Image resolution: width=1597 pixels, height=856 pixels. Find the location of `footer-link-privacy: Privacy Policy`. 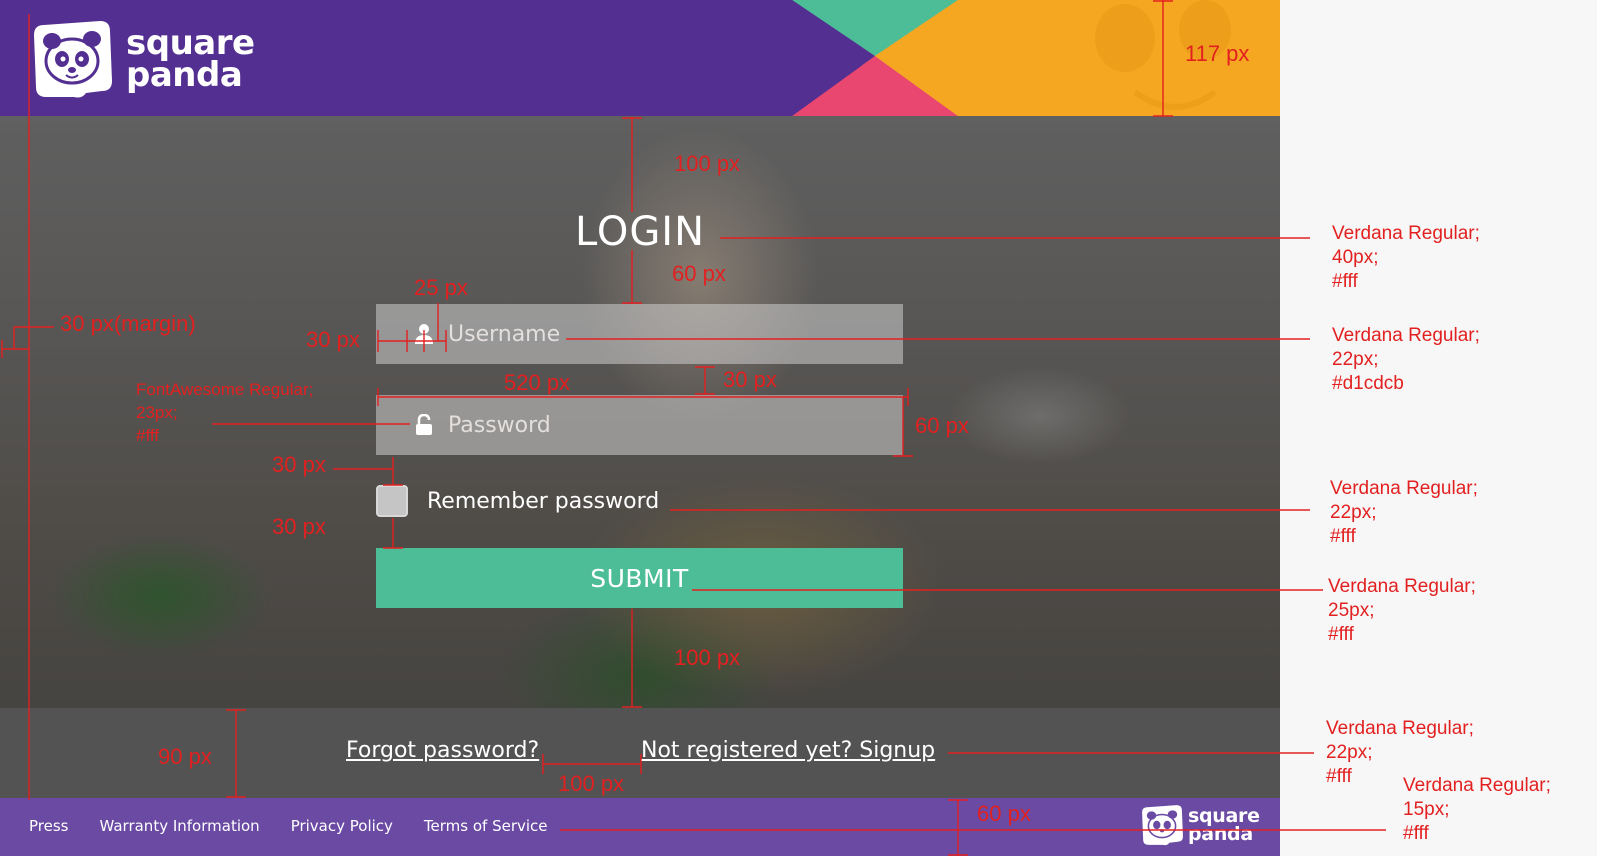

footer-link-privacy: Privacy Policy is located at coordinates (342, 826).